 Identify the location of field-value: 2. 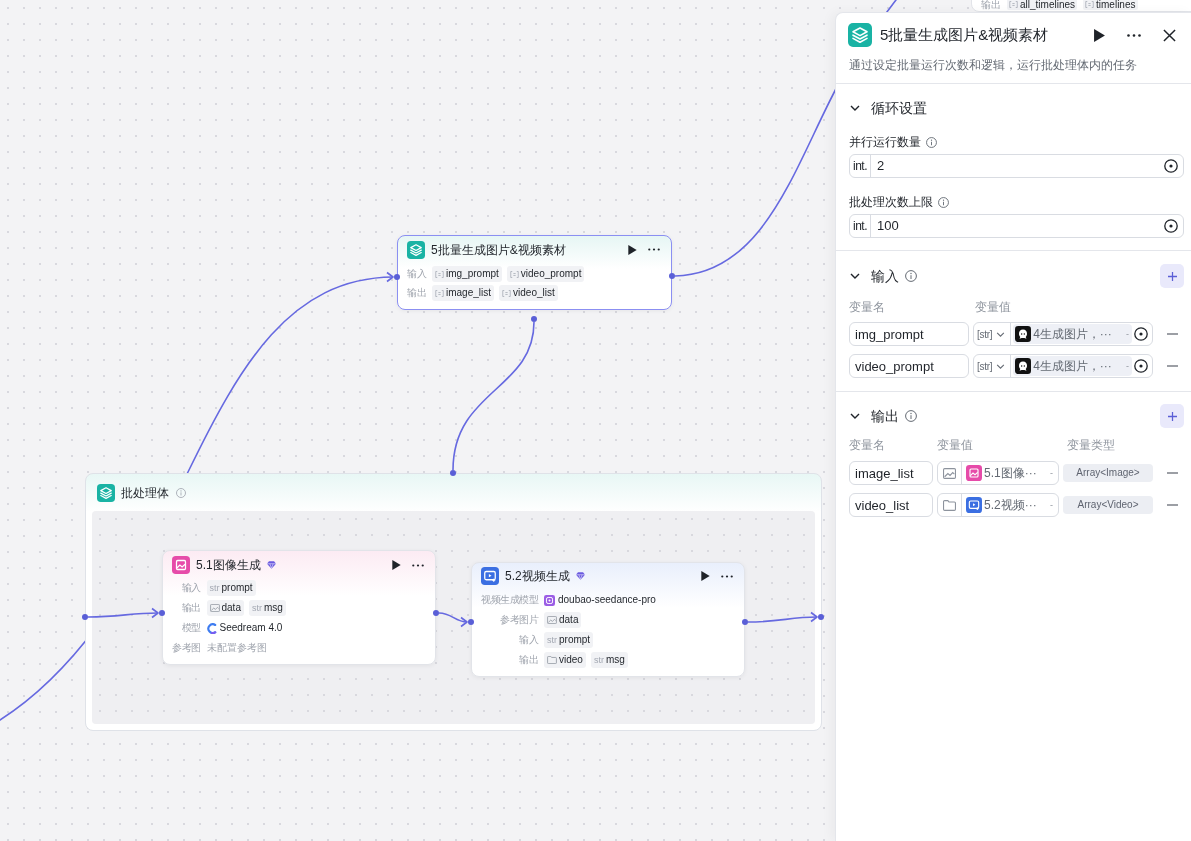
(881, 166).